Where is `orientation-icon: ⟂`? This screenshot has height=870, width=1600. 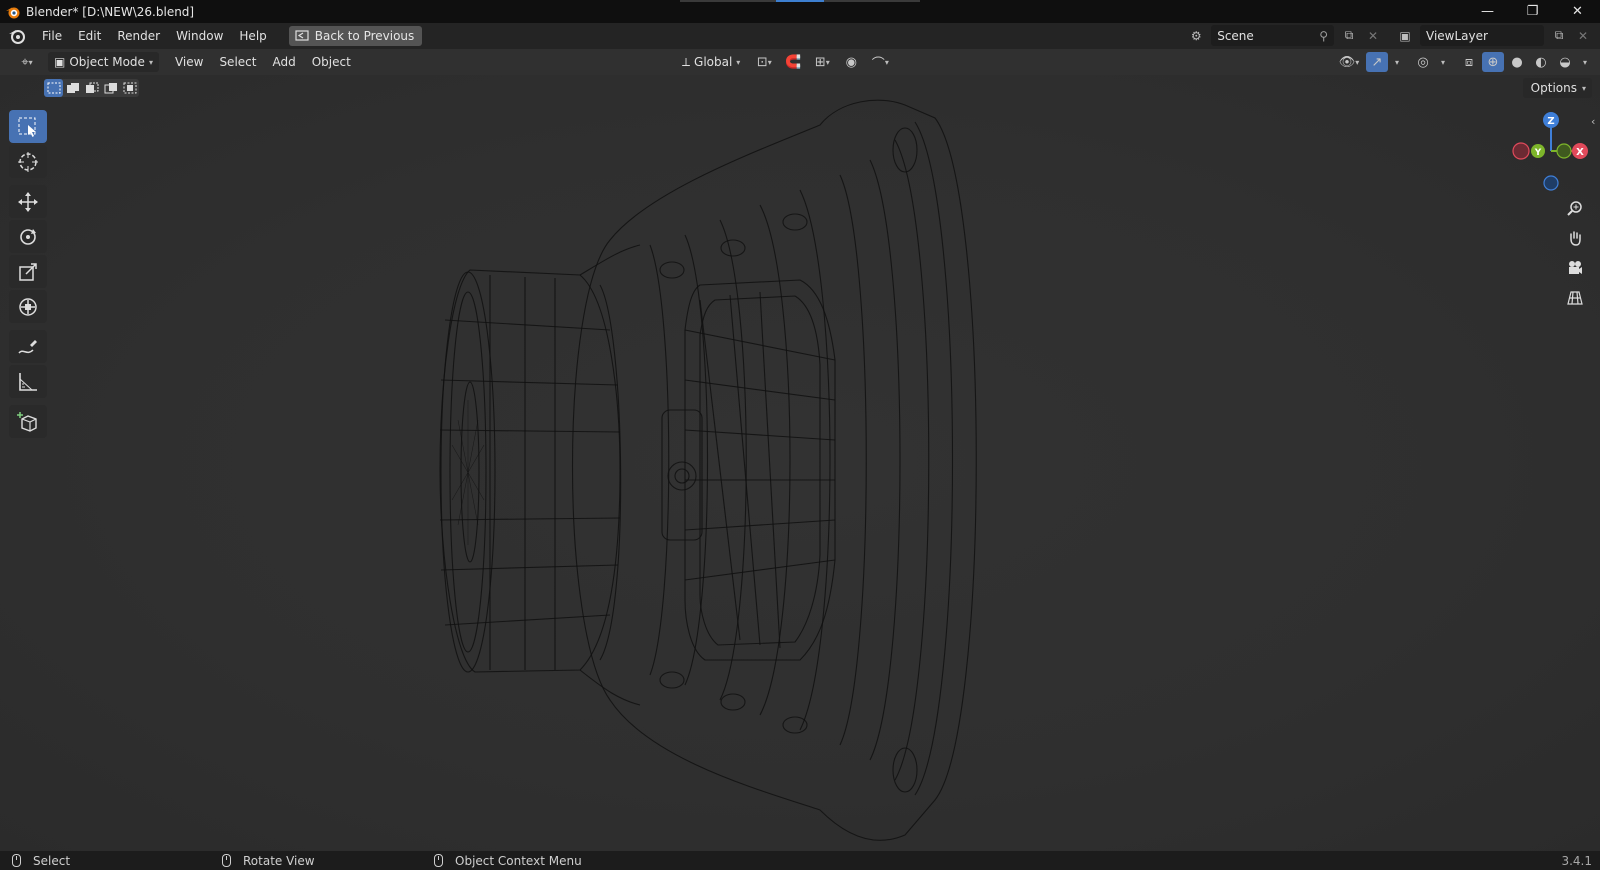 orientation-icon: ⟂ is located at coordinates (686, 61).